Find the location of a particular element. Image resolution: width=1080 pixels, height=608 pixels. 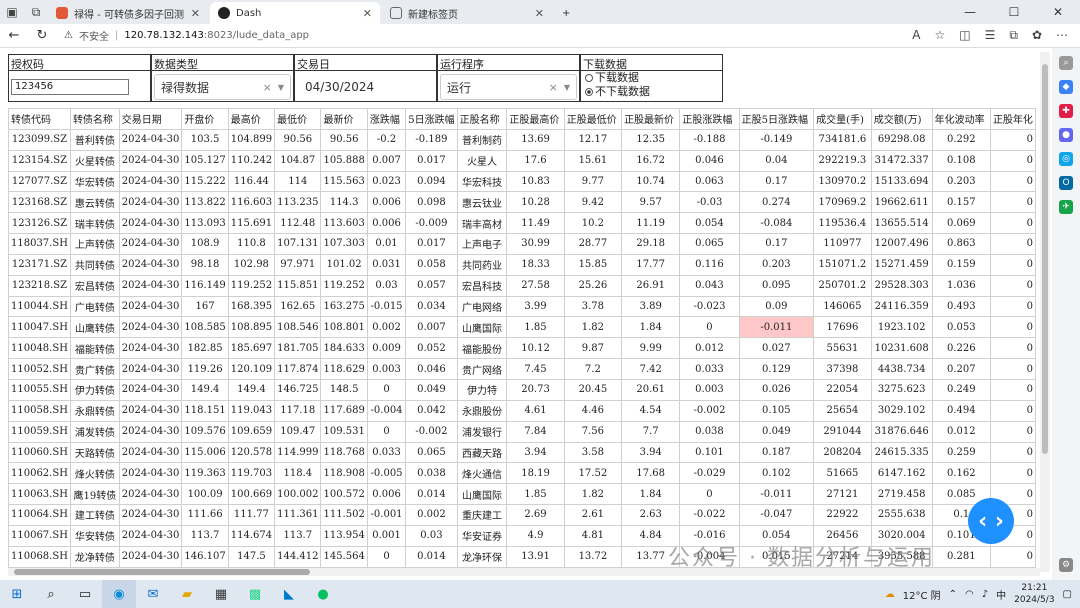

table-cell: 114 is located at coordinates (298, 181).